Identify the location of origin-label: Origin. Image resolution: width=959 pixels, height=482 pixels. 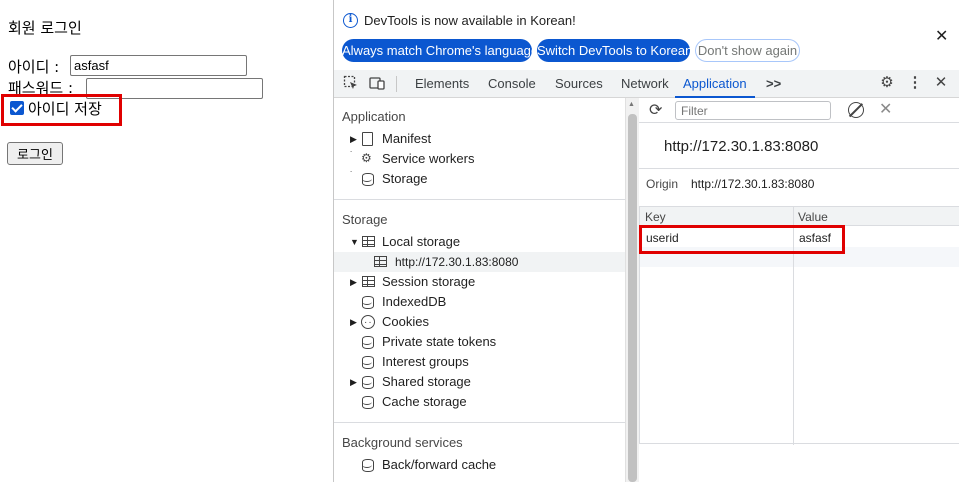
(662, 184).